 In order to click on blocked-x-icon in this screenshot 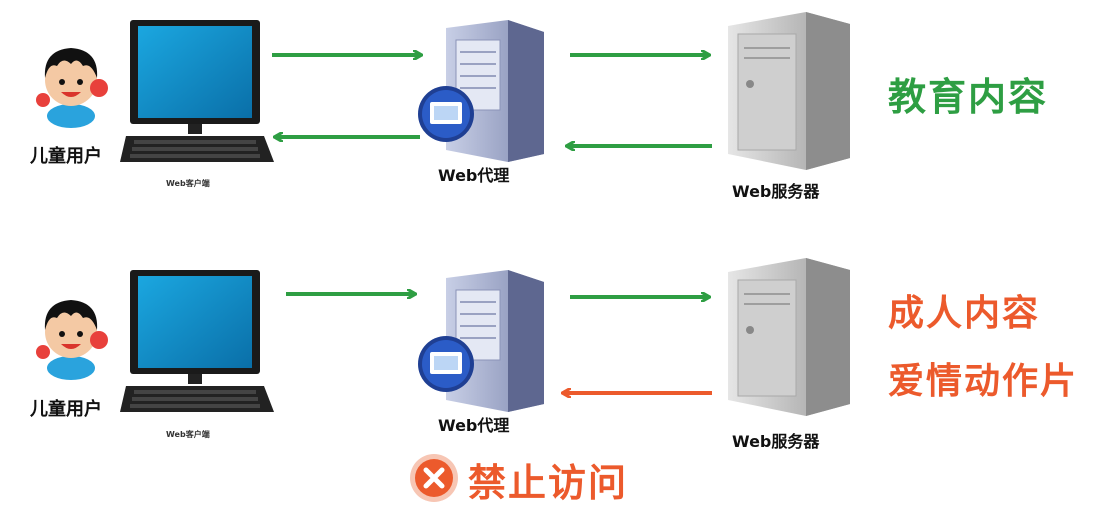, I will do `click(434, 478)`.